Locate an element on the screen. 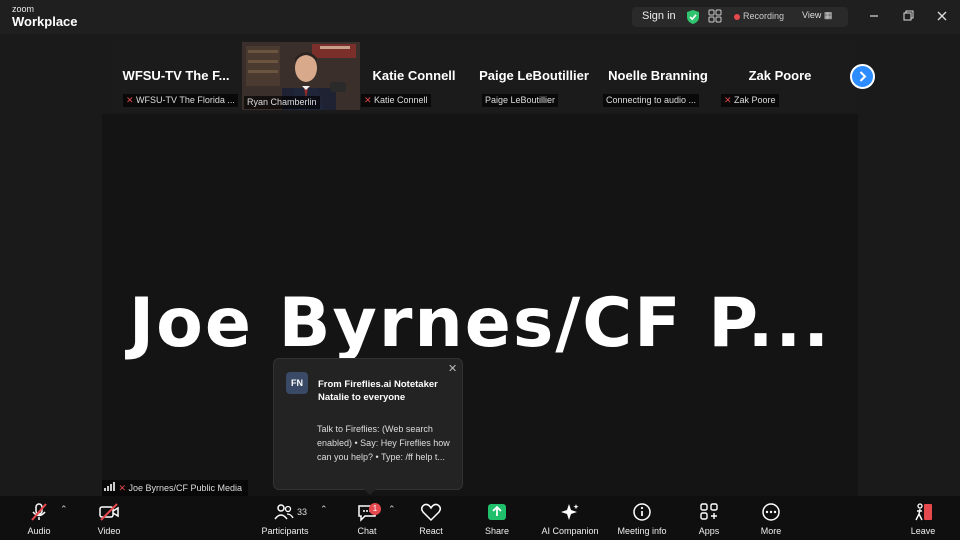 The height and width of the screenshot is (540, 960). participant-name: Paige LeBoutillier is located at coordinates (534, 75).